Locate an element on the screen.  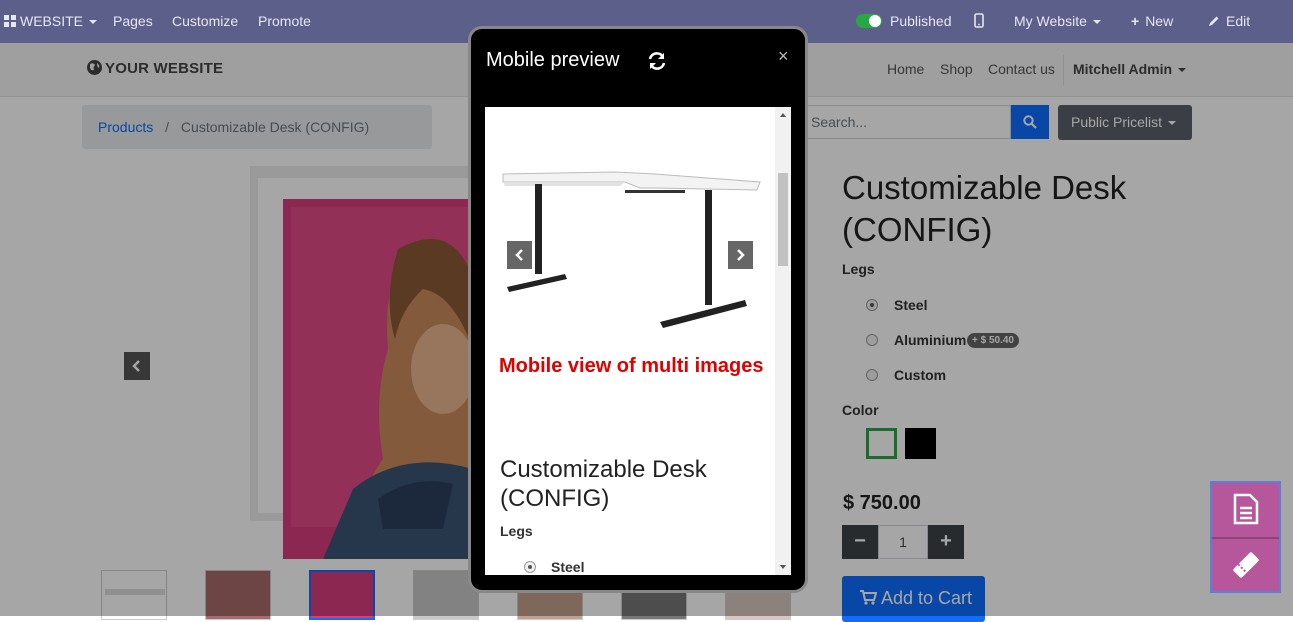
refresh-button is located at coordinates (657, 61).